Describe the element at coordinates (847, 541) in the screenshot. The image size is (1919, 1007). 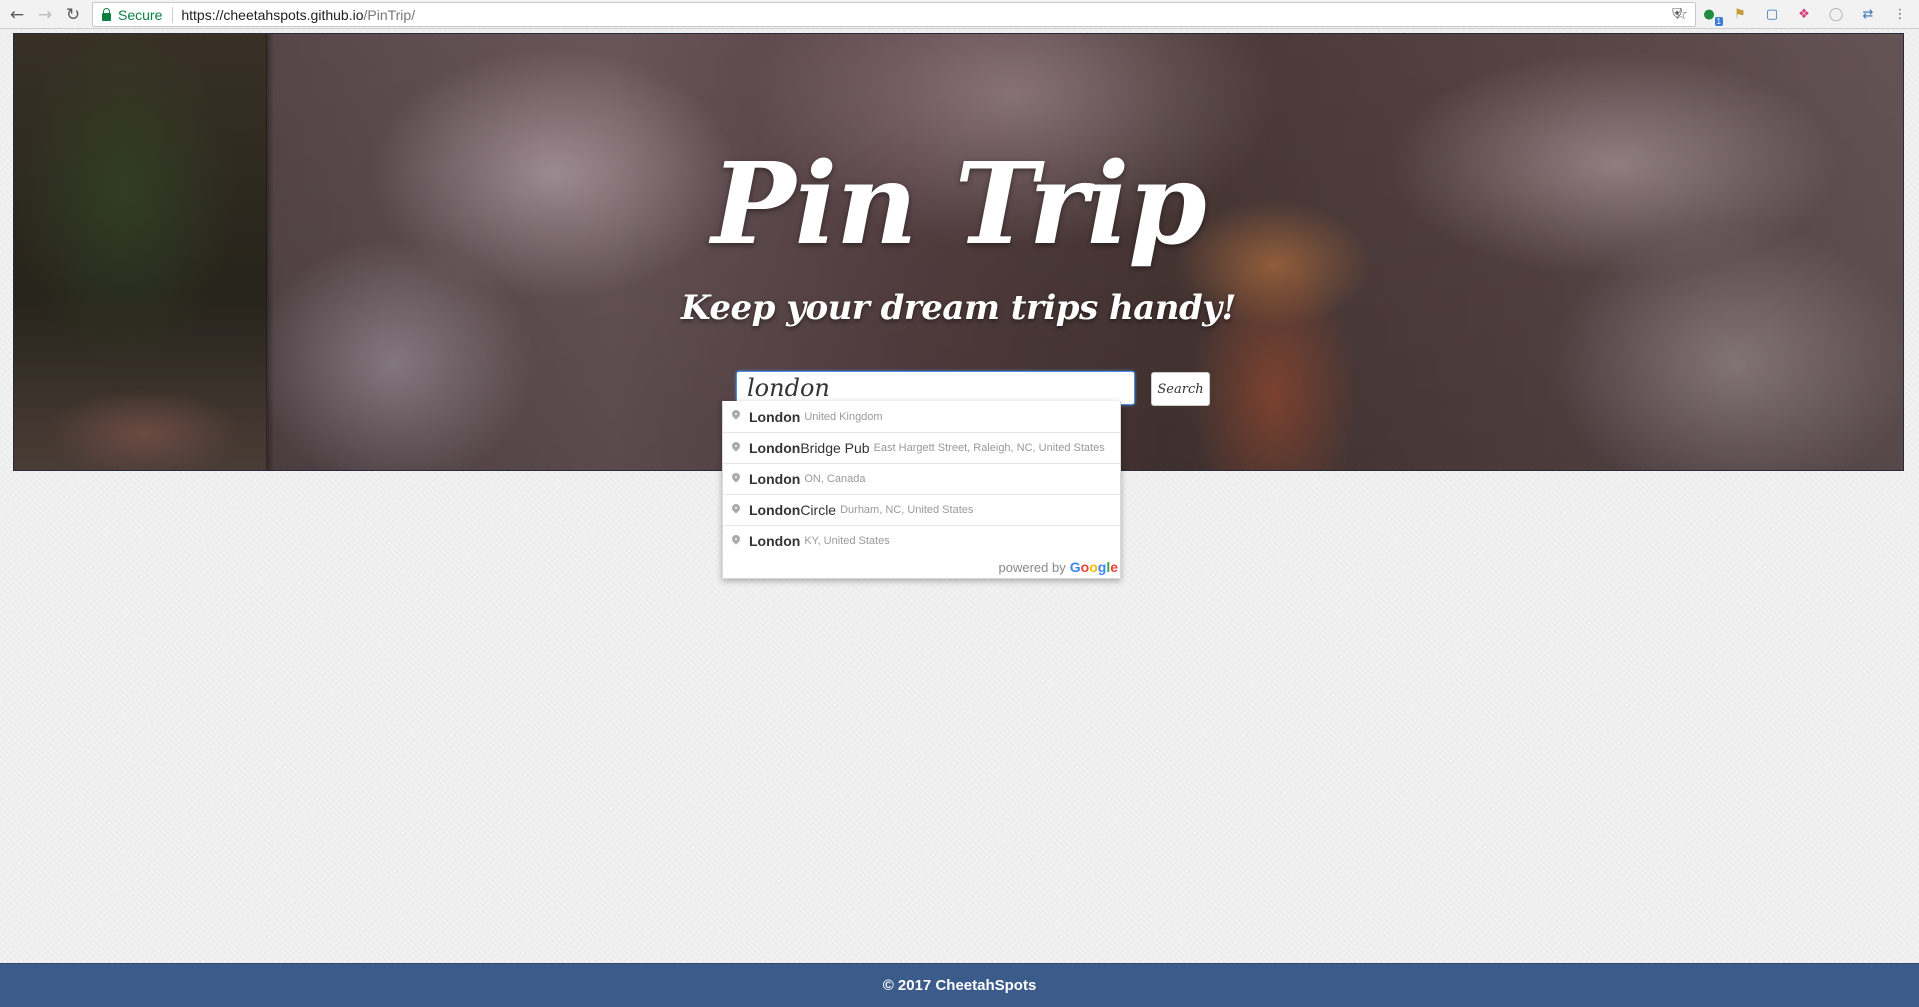
I see `autocomplete-secondary: KY, United States` at that location.